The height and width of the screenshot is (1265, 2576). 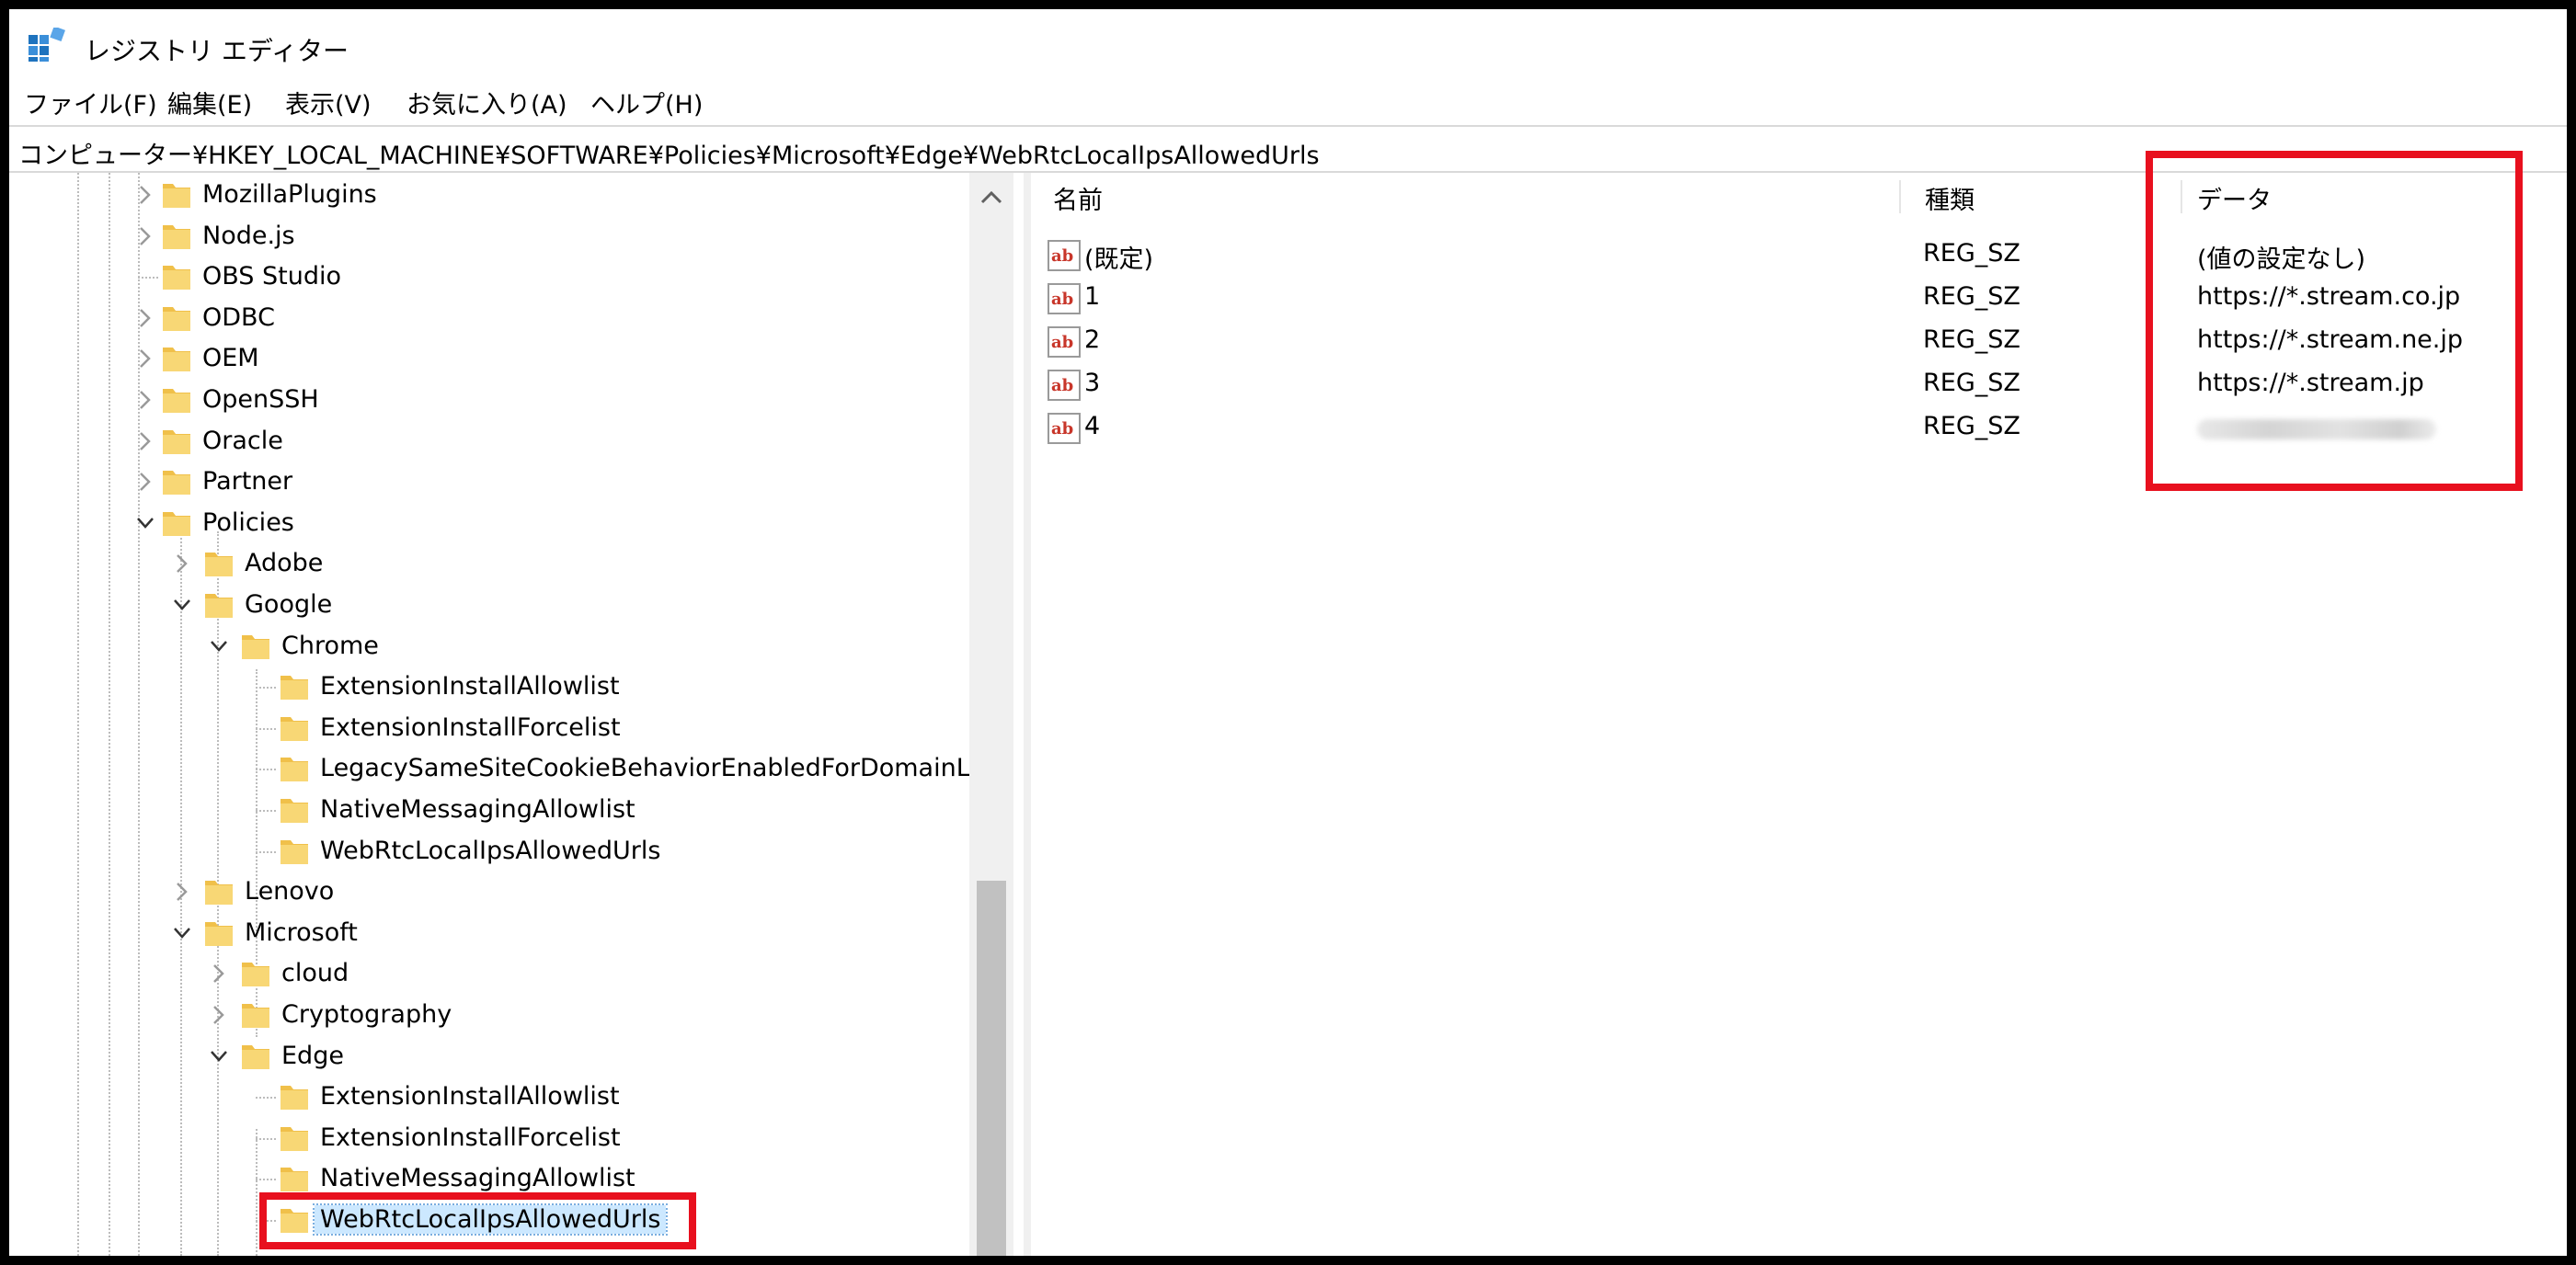 I want to click on tree-node: Partner, so click(x=520, y=482).